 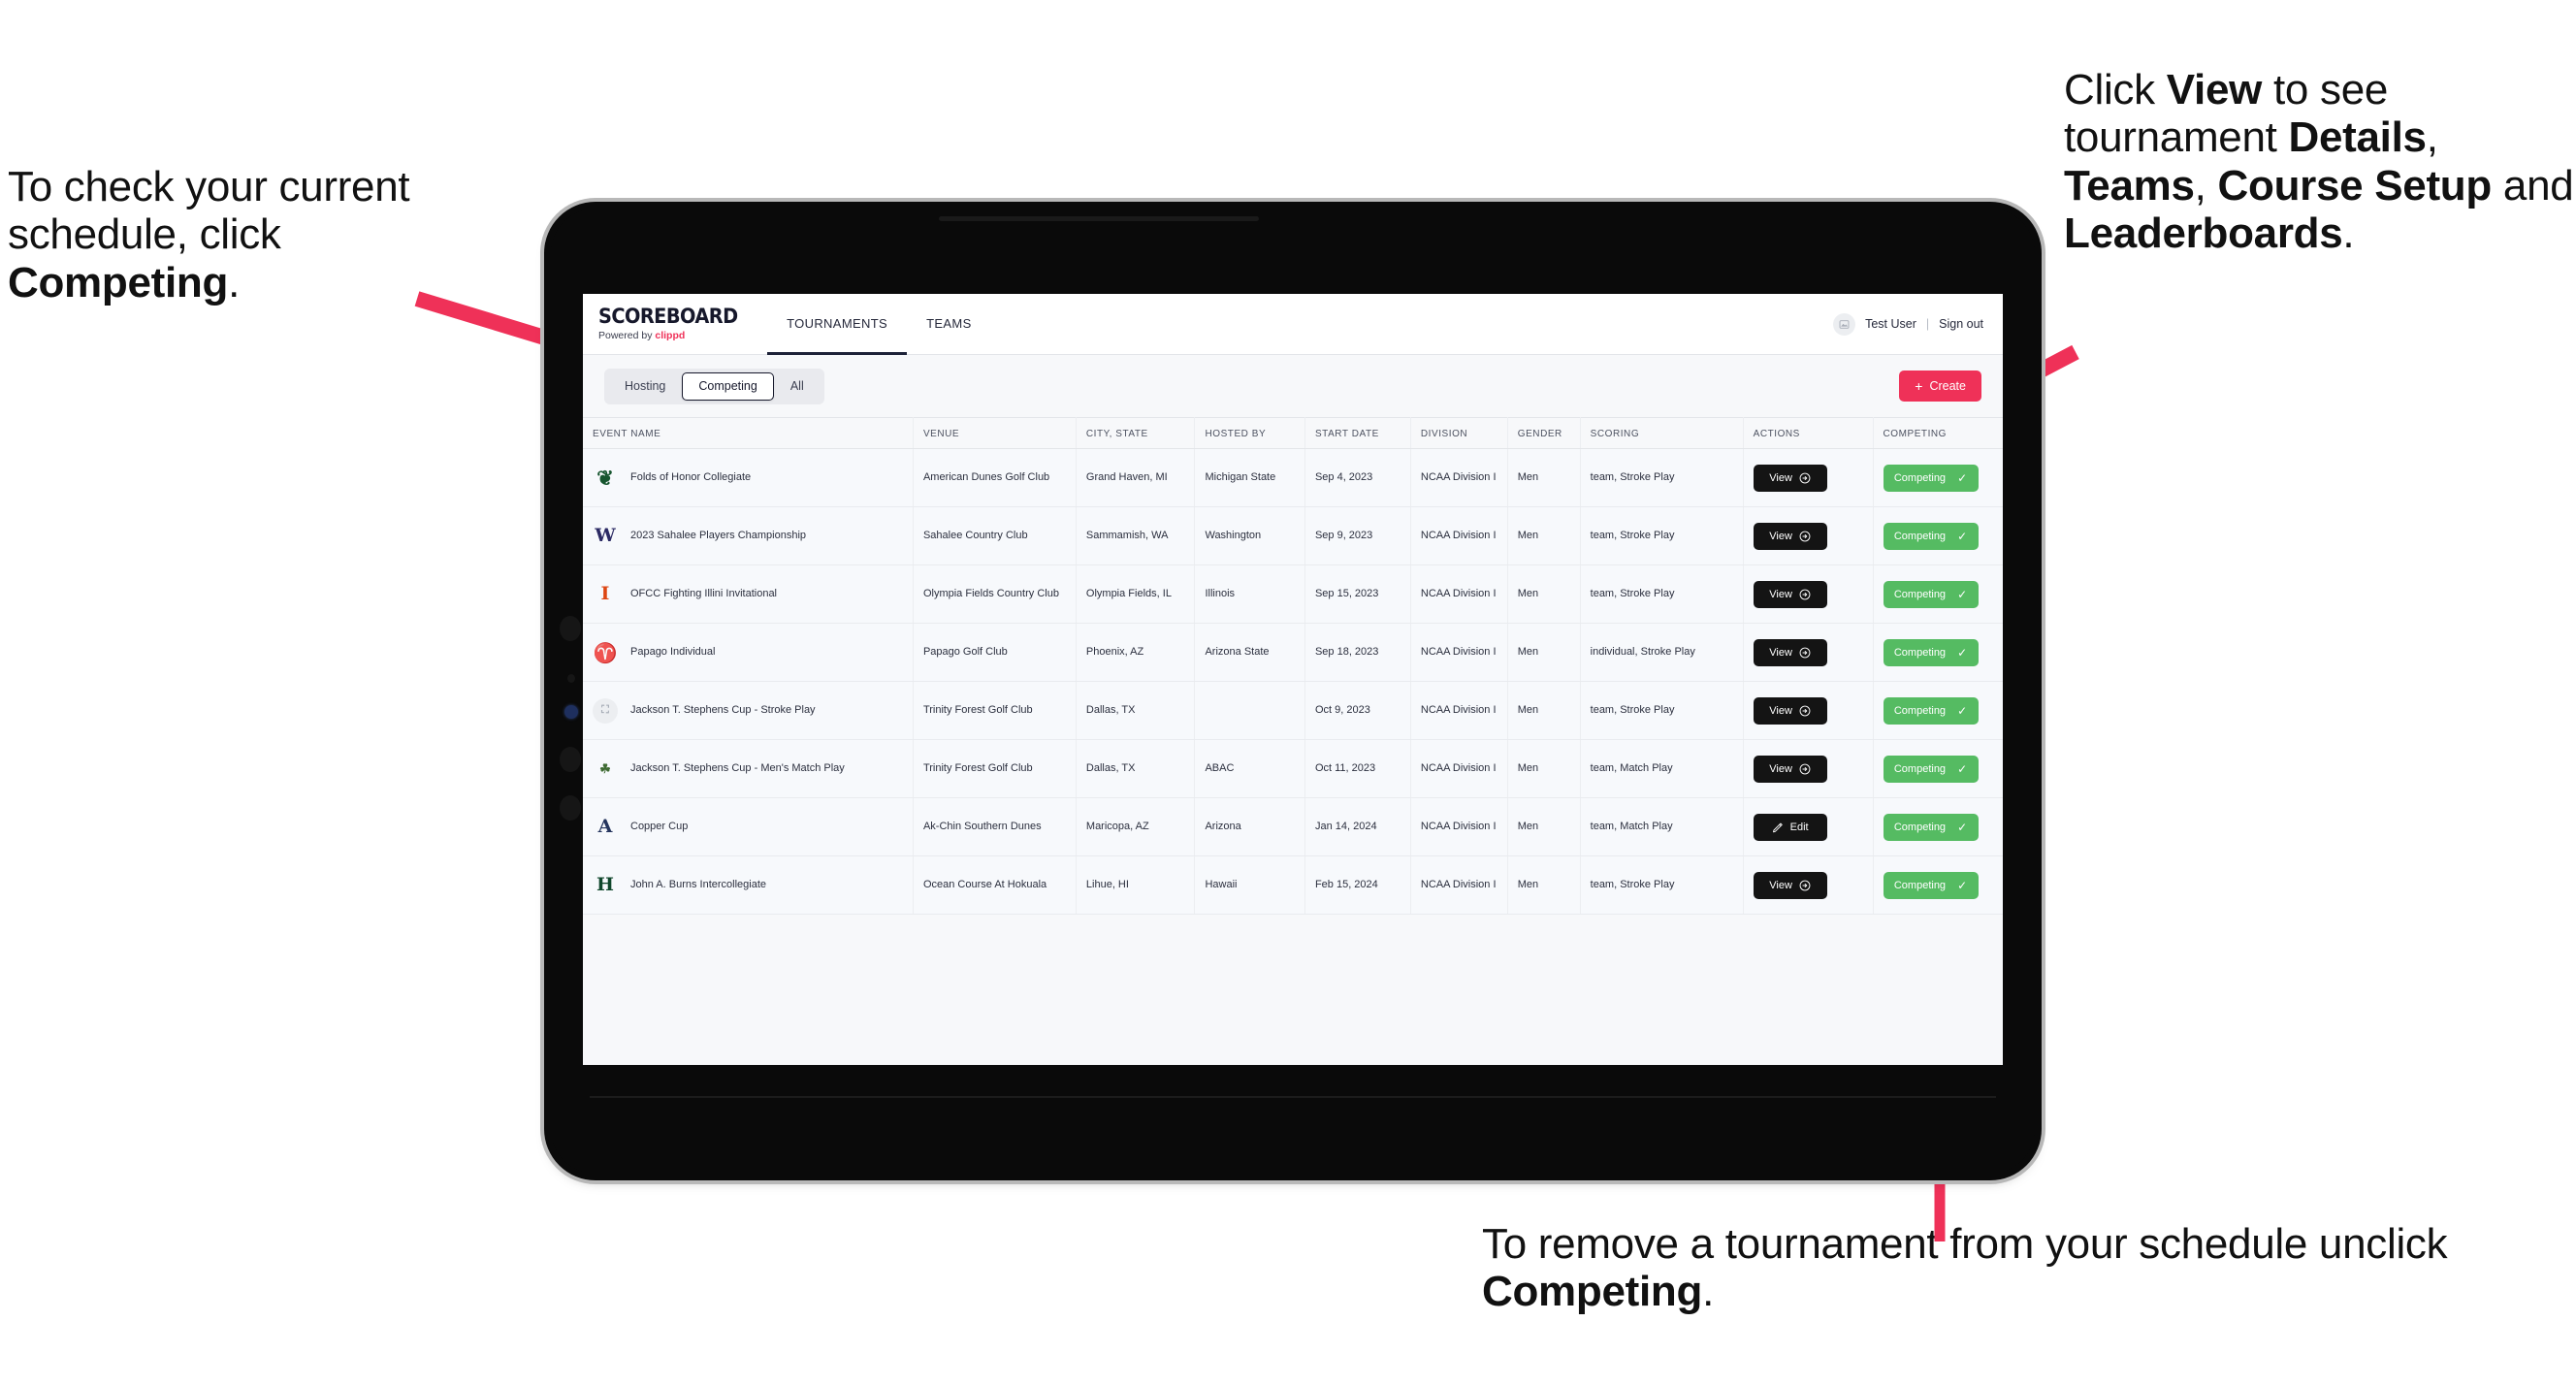 I want to click on filter-competing-button: Competing, so click(x=728, y=386).